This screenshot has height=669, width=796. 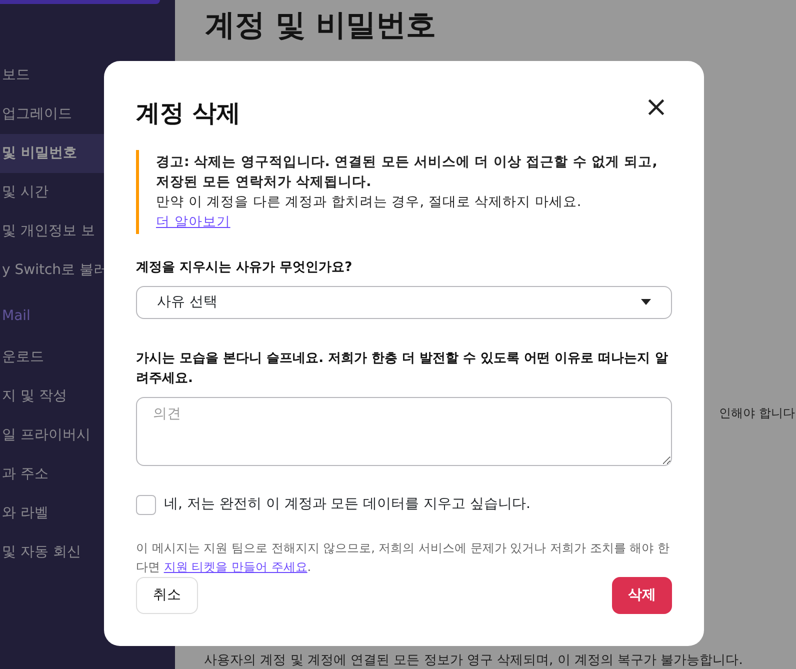 I want to click on cancel-button: 취소, so click(x=167, y=595).